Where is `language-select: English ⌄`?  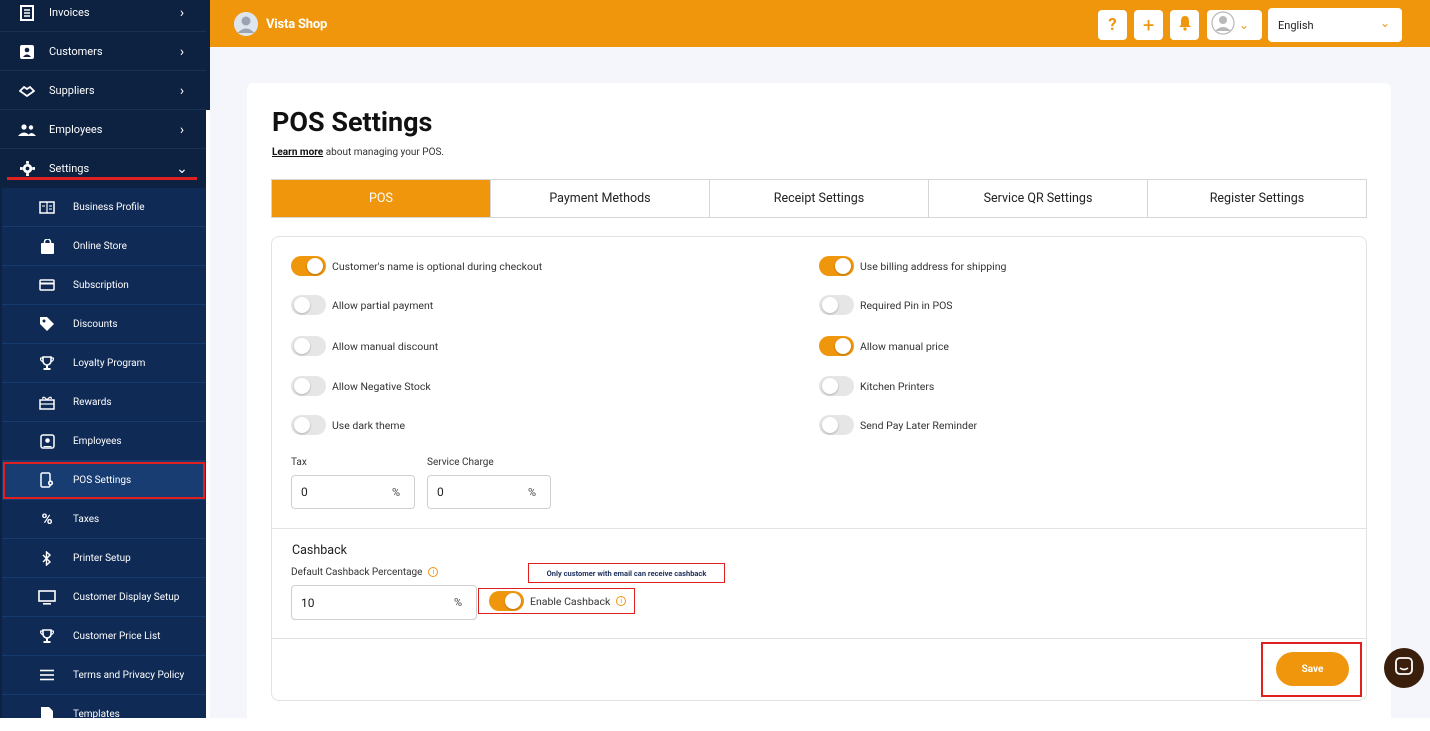
language-select: English ⌄ is located at coordinates (1335, 25).